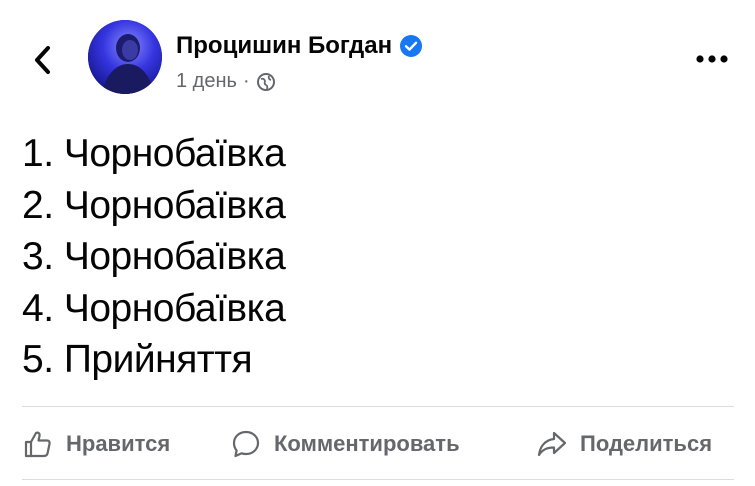 This screenshot has width=755, height=486. What do you see at coordinates (265, 81) in the screenshot?
I see `globe-icon` at bounding box center [265, 81].